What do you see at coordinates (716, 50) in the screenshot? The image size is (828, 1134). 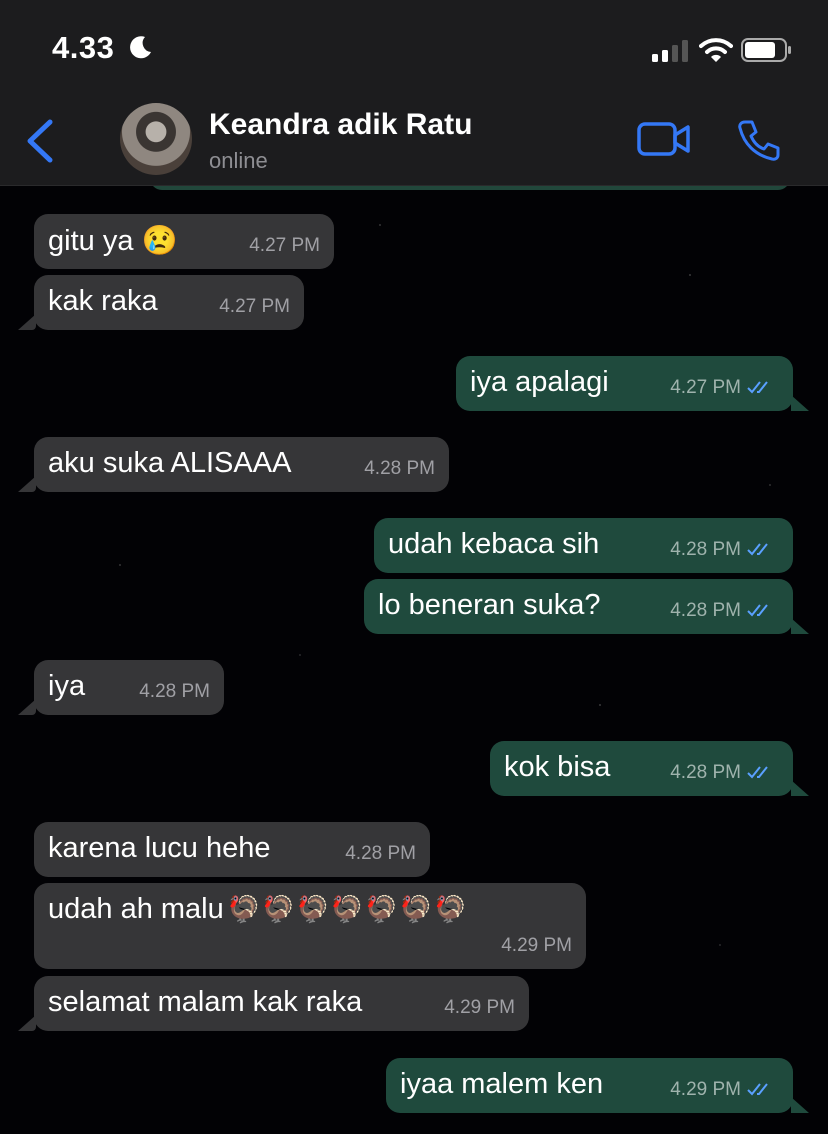 I see `wifi-icon` at bounding box center [716, 50].